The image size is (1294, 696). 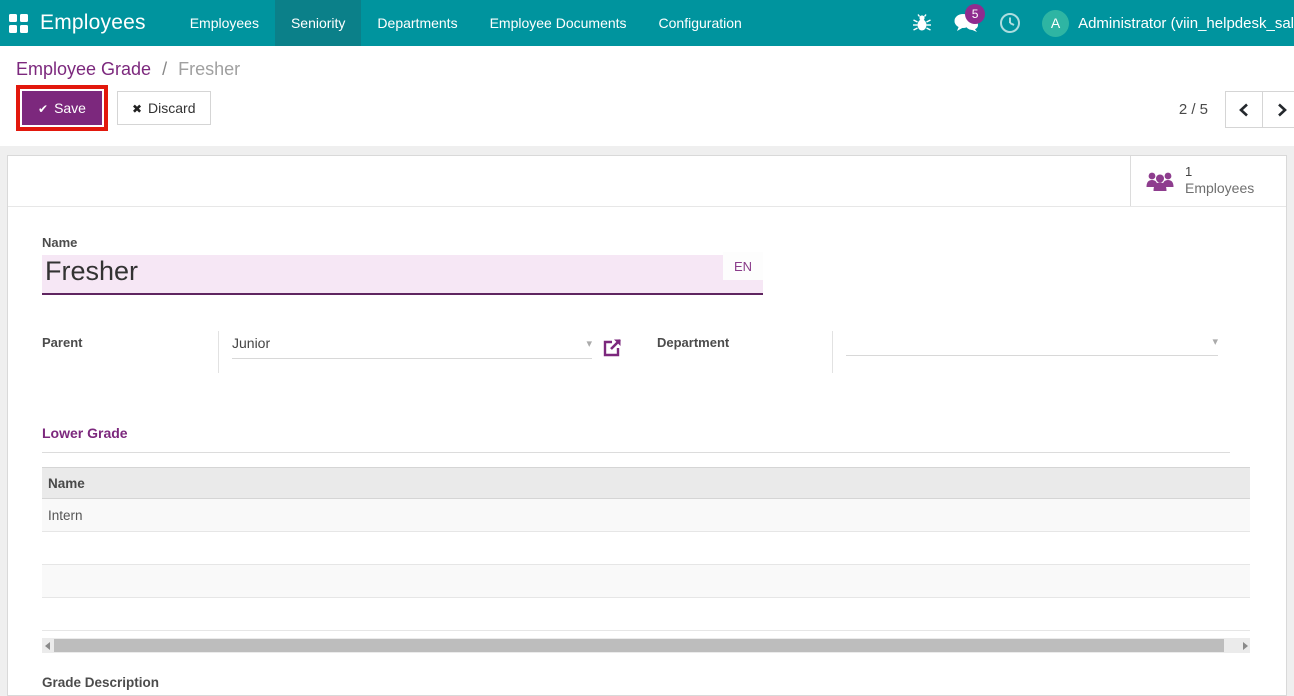 I want to click on parent-many2one: Junior ▾, so click(x=427, y=347).